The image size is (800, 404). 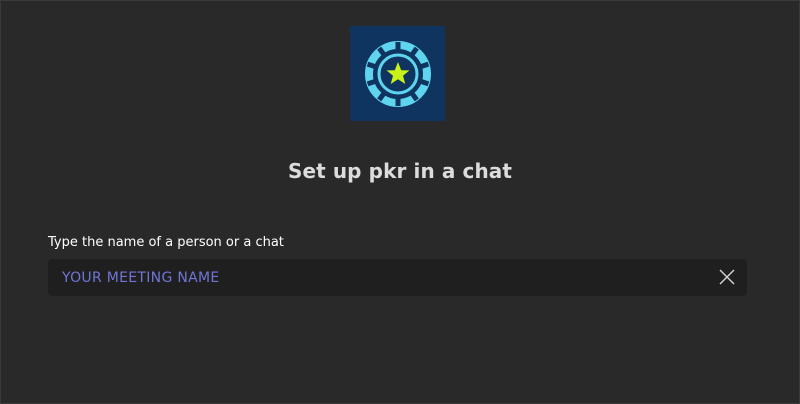 I want to click on chat-search-field, so click(x=397, y=277).